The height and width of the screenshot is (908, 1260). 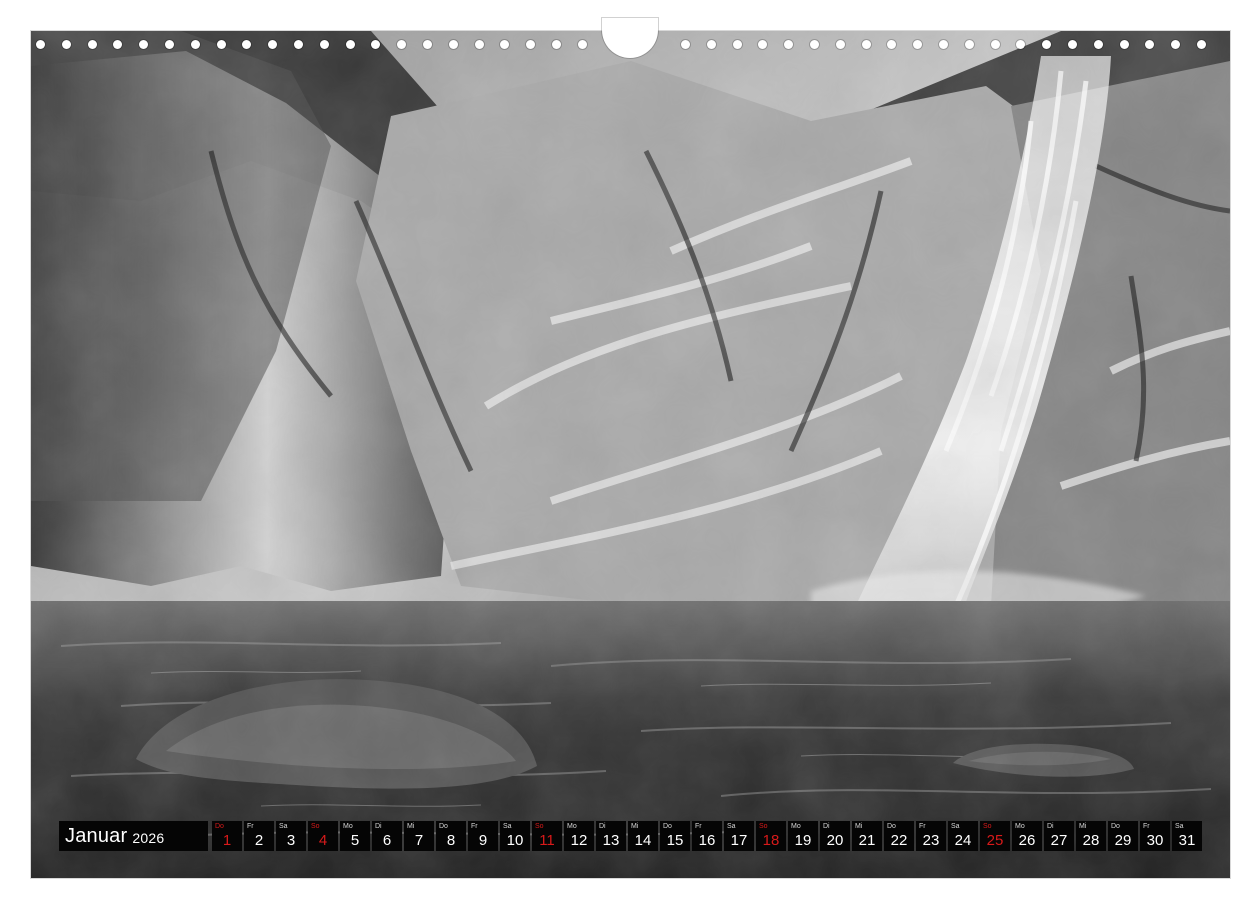 I want to click on calendar-day-cell: Mi 21, so click(x=867, y=836).